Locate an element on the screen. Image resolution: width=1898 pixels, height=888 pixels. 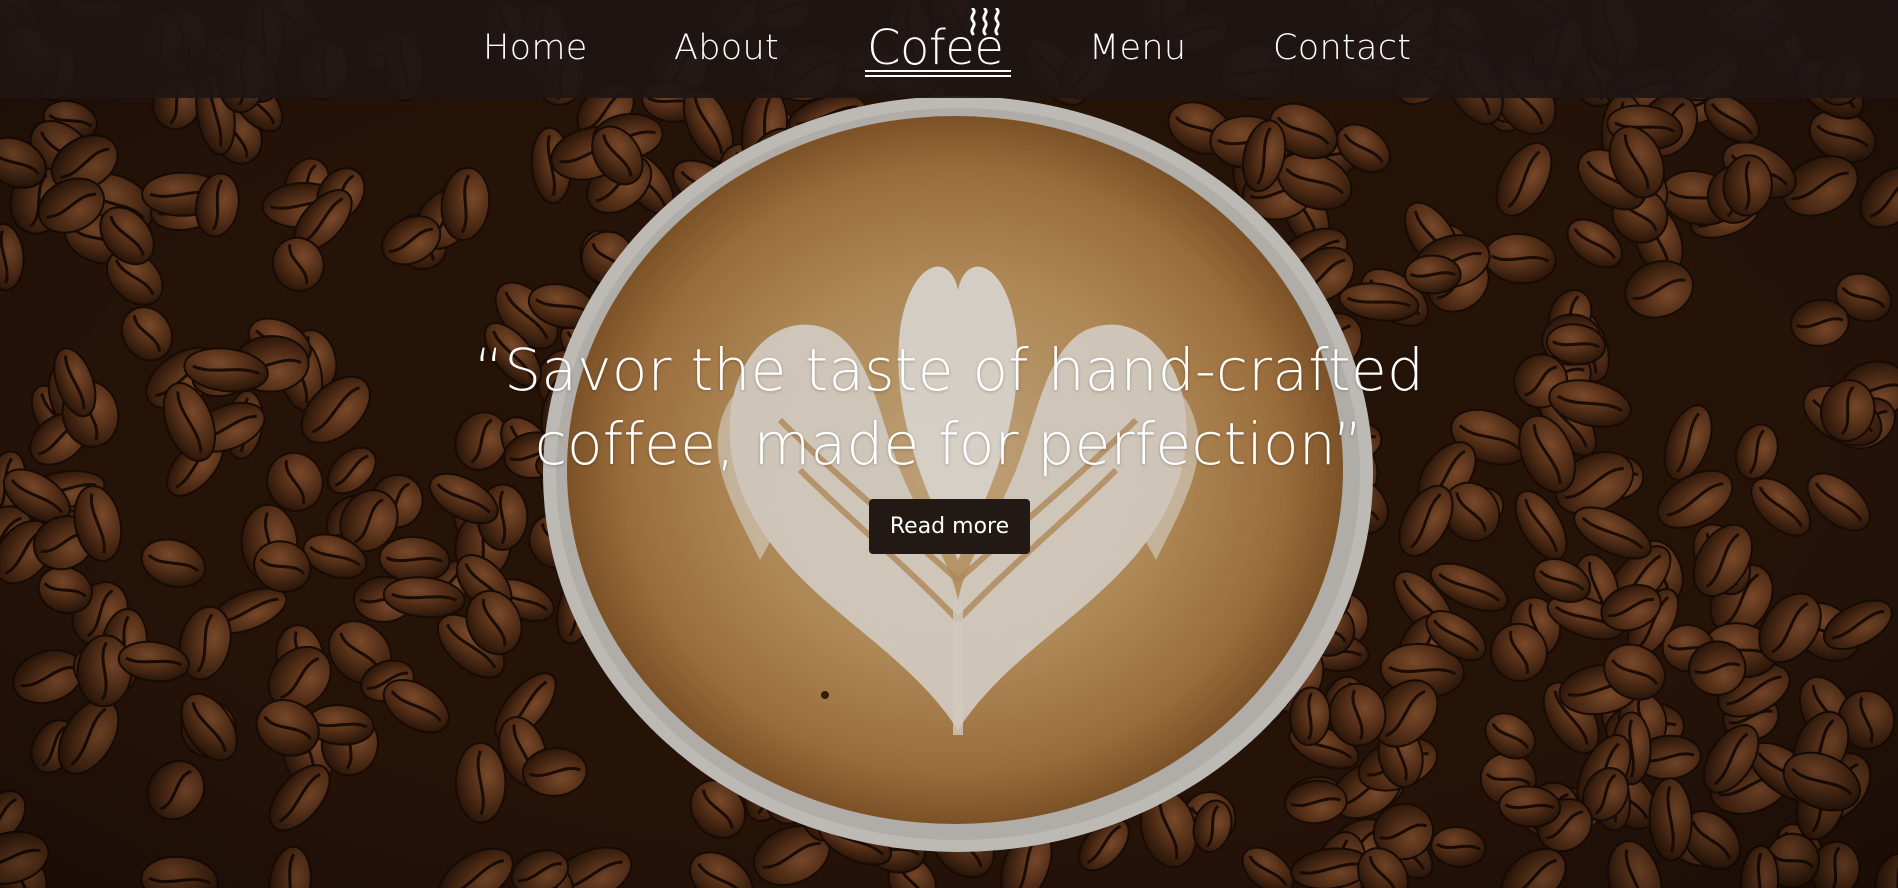
cofee-logo: Cofee is located at coordinates (938, 44).